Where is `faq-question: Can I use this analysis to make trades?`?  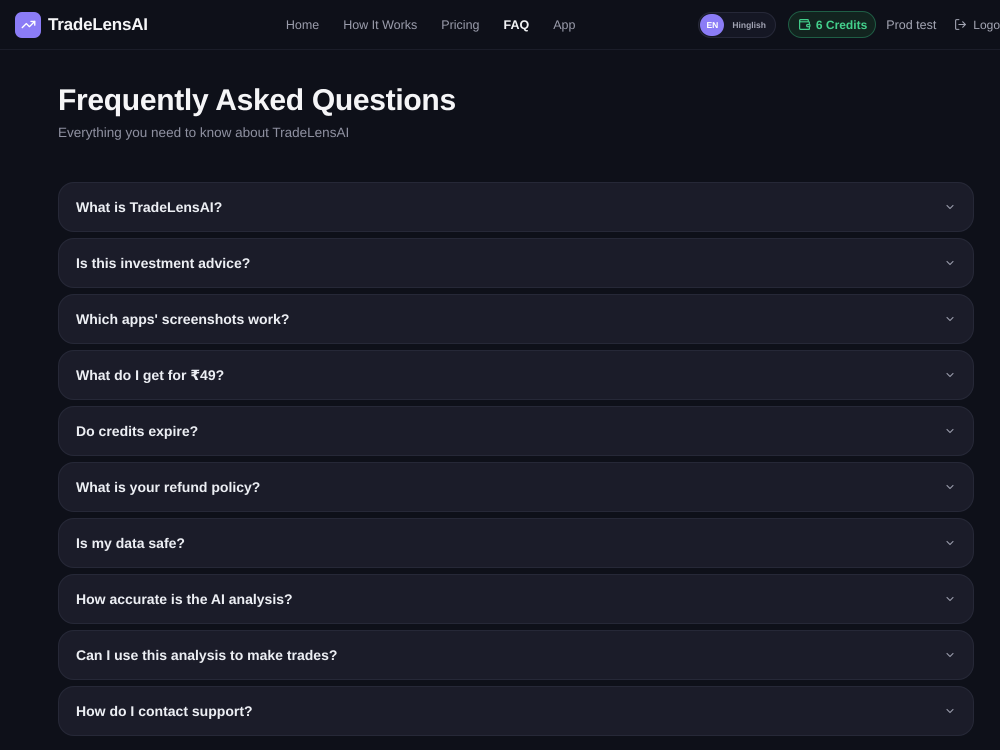 faq-question: Can I use this analysis to make trades? is located at coordinates (516, 655).